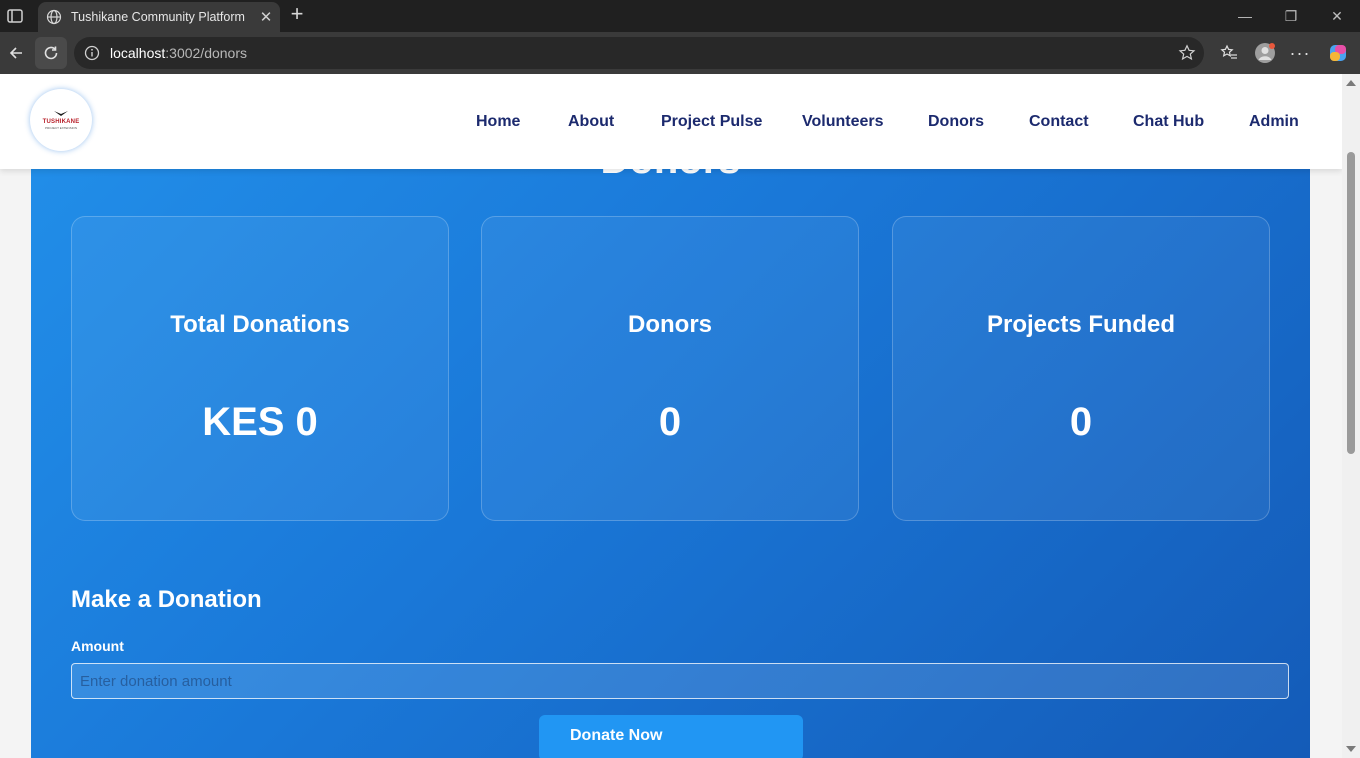  Describe the element at coordinates (1351, 303) in the screenshot. I see `scrollbar-thumb` at that location.